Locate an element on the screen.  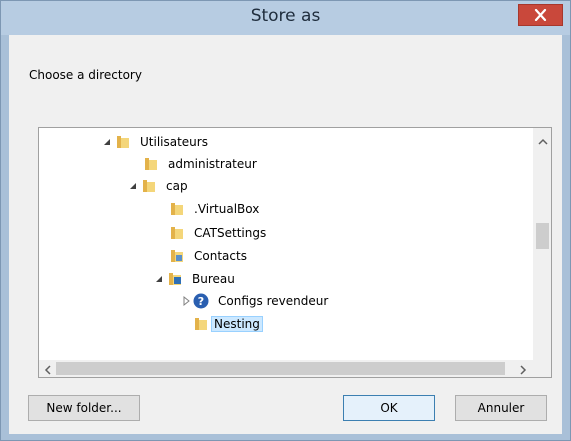
tree-item-bureau: Bureau is located at coordinates (195, 279).